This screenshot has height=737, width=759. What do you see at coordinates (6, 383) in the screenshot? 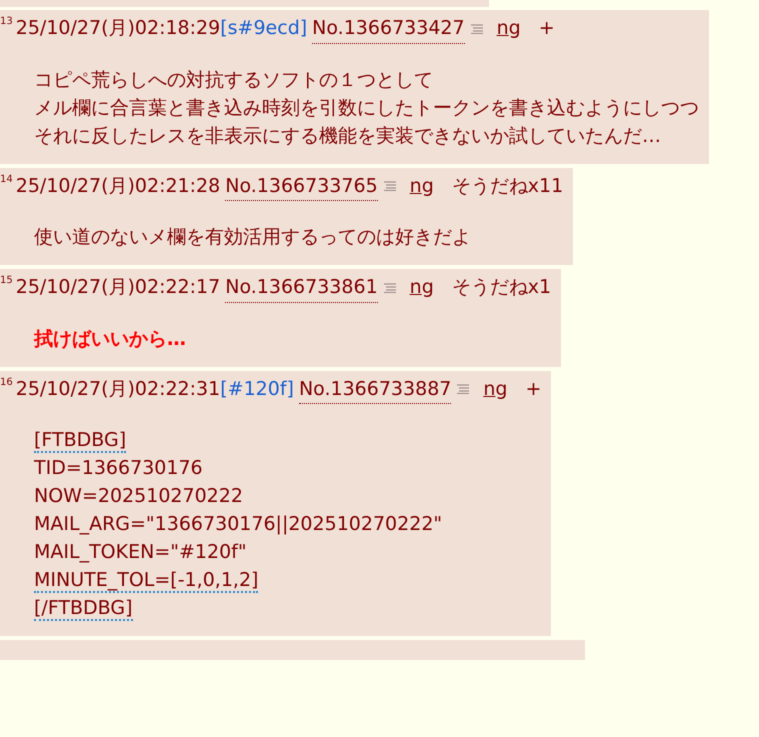
I see `reply-number: 16` at bounding box center [6, 383].